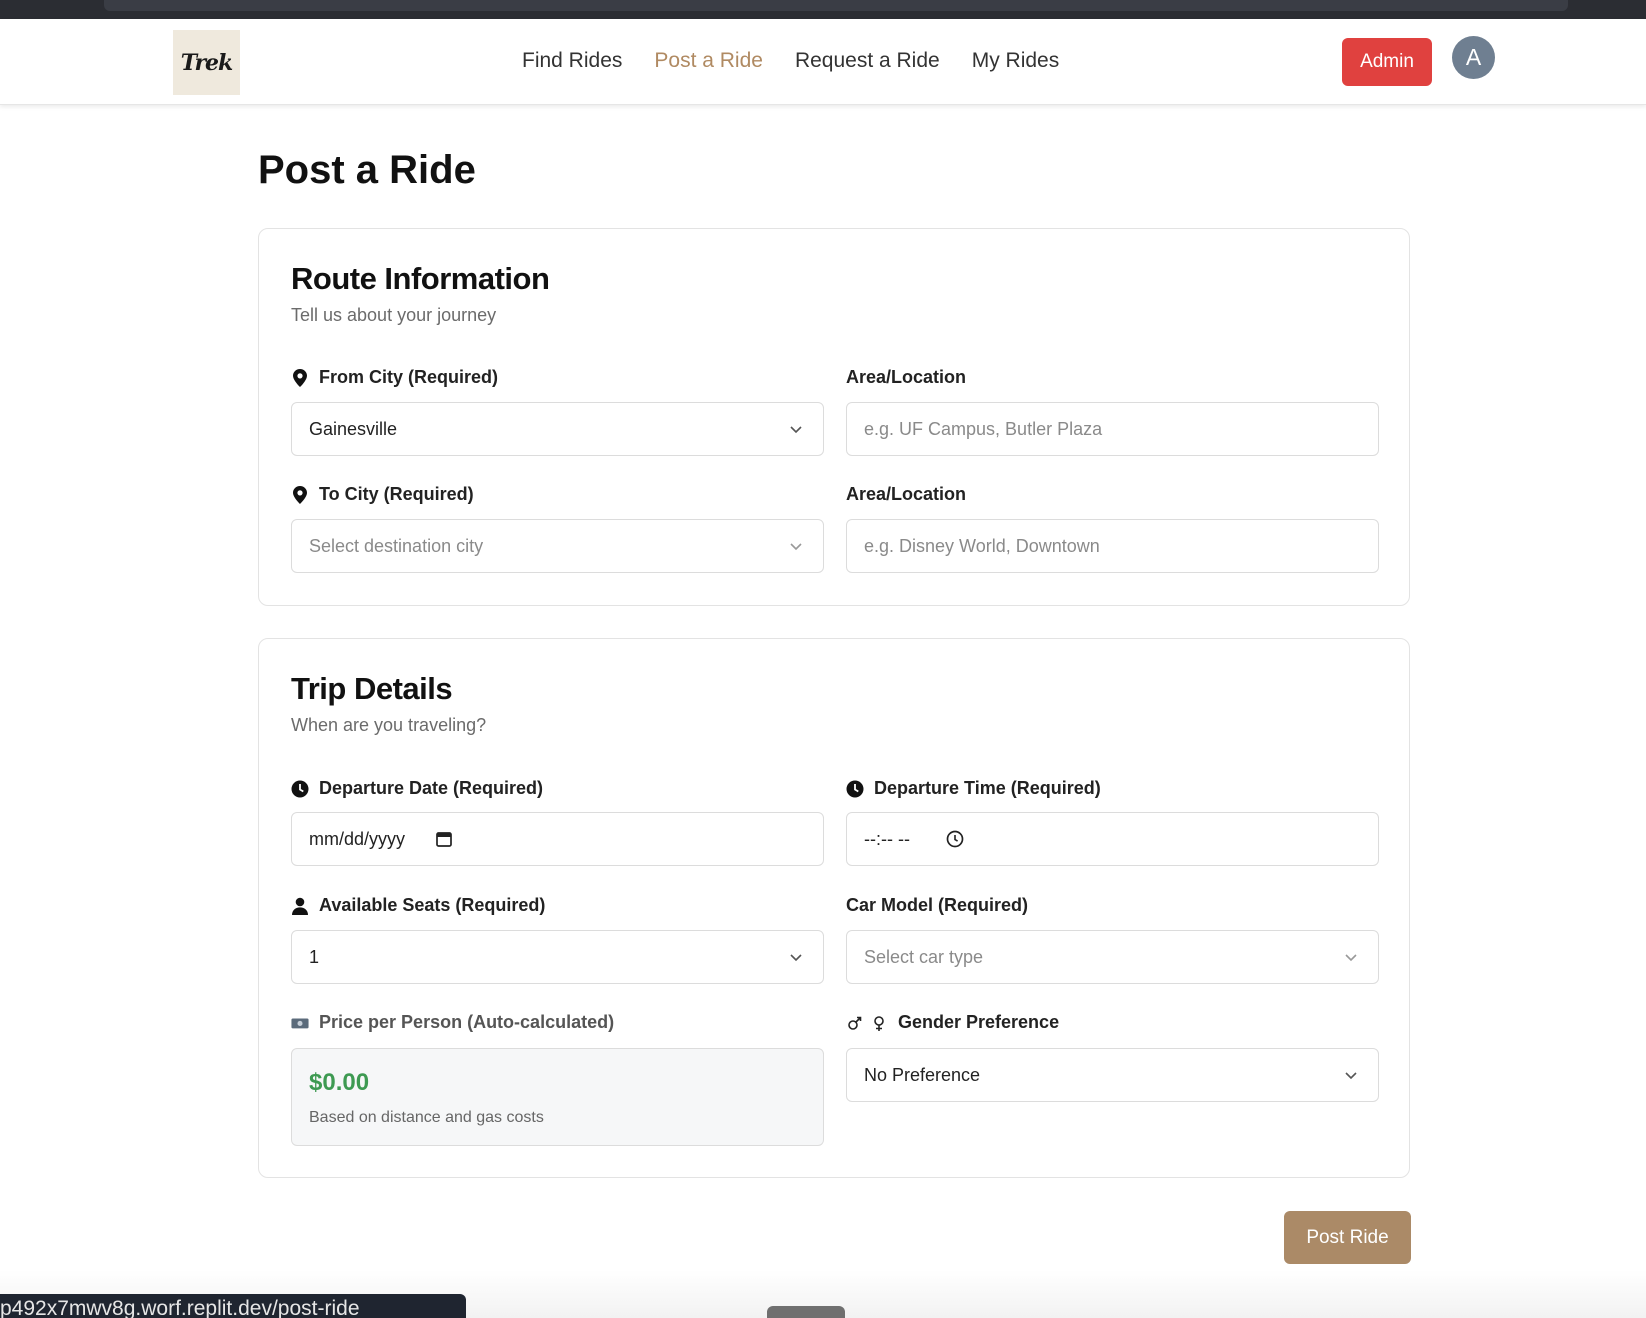 This screenshot has height=1318, width=1646. I want to click on address-bar, so click(836, 5).